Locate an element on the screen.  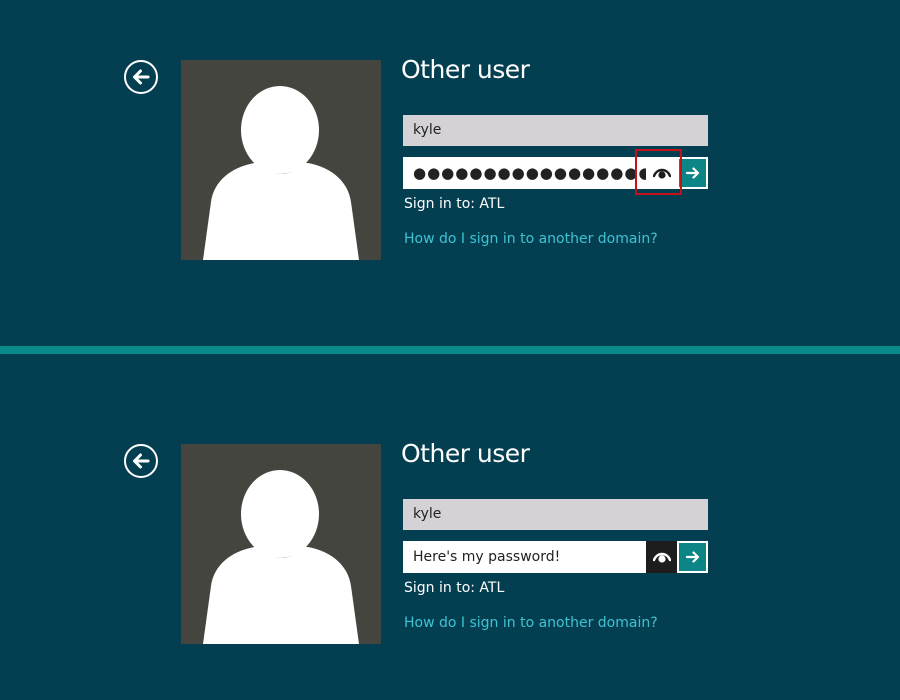
reveal-button-highlight is located at coordinates (658, 172).